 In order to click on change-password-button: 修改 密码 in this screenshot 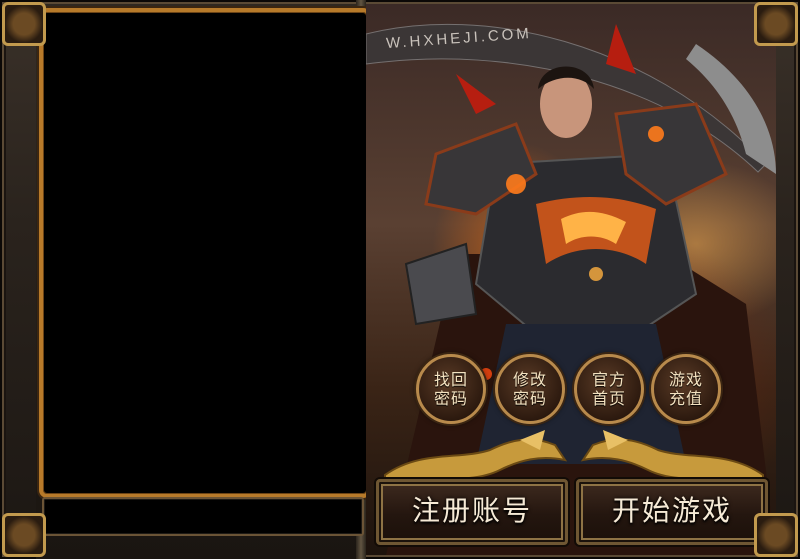, I will do `click(530, 389)`.